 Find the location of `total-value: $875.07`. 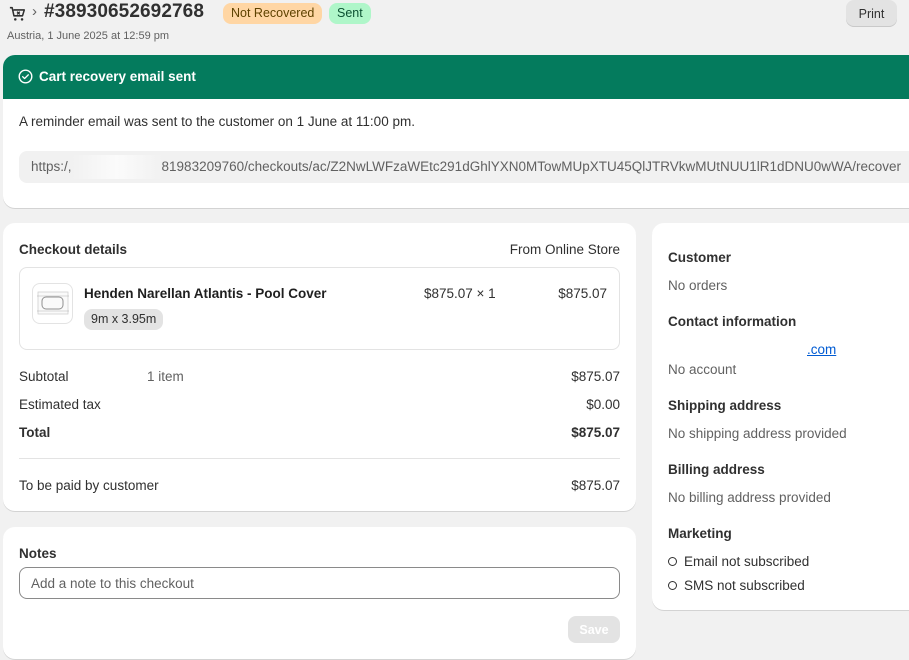

total-value: $875.07 is located at coordinates (595, 432).